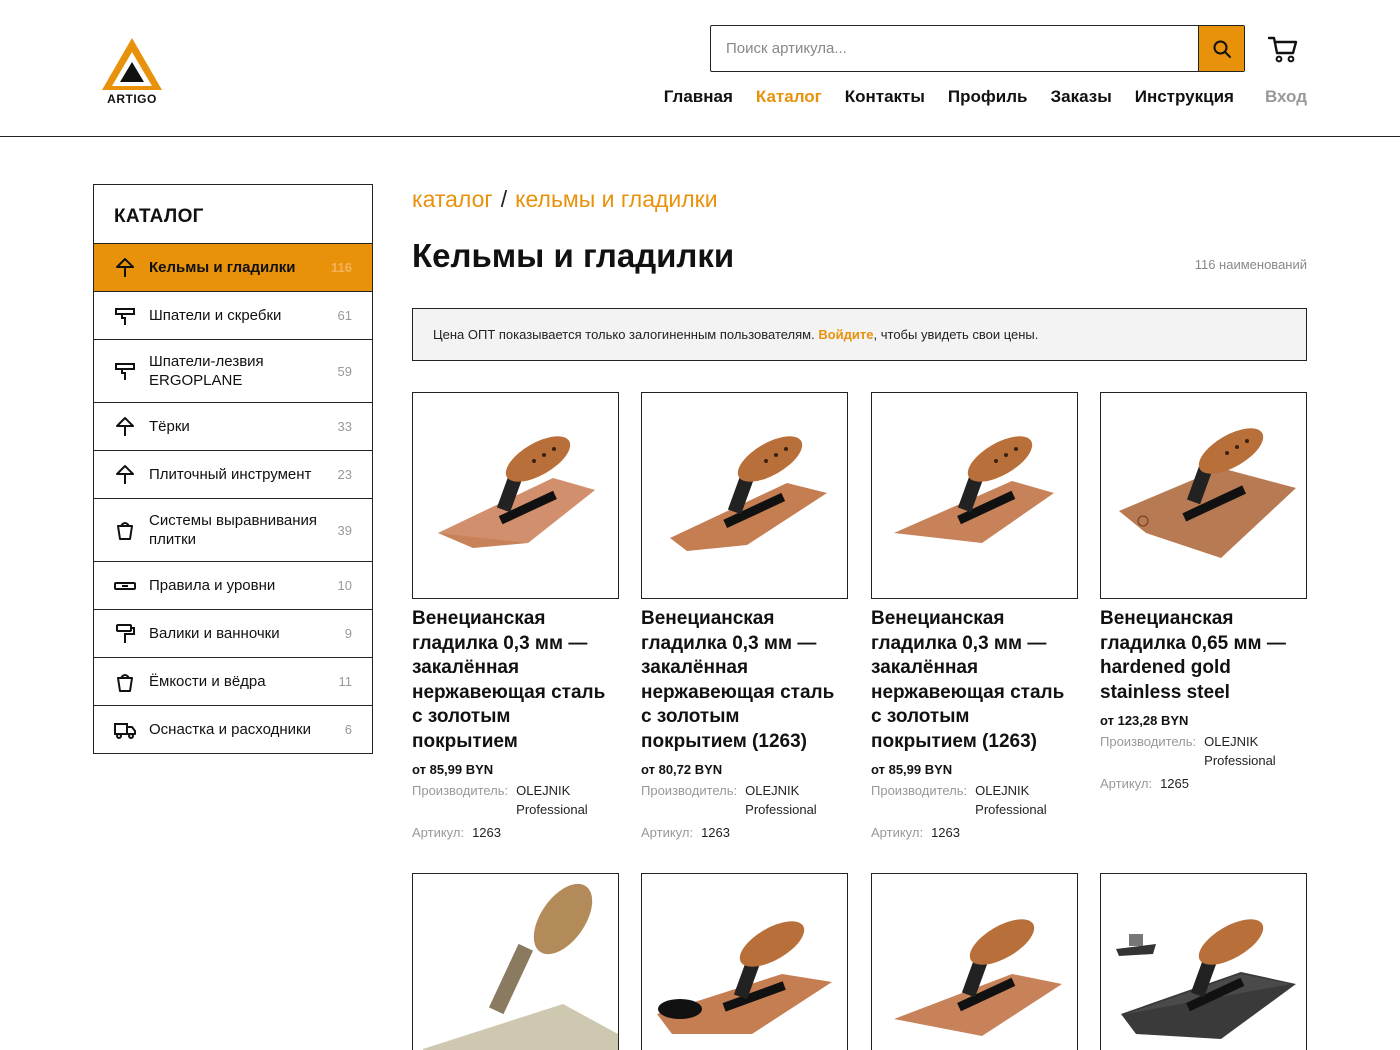  Describe the element at coordinates (1203, 783) in the screenshot. I see `product-article: Артикул: 1265` at that location.